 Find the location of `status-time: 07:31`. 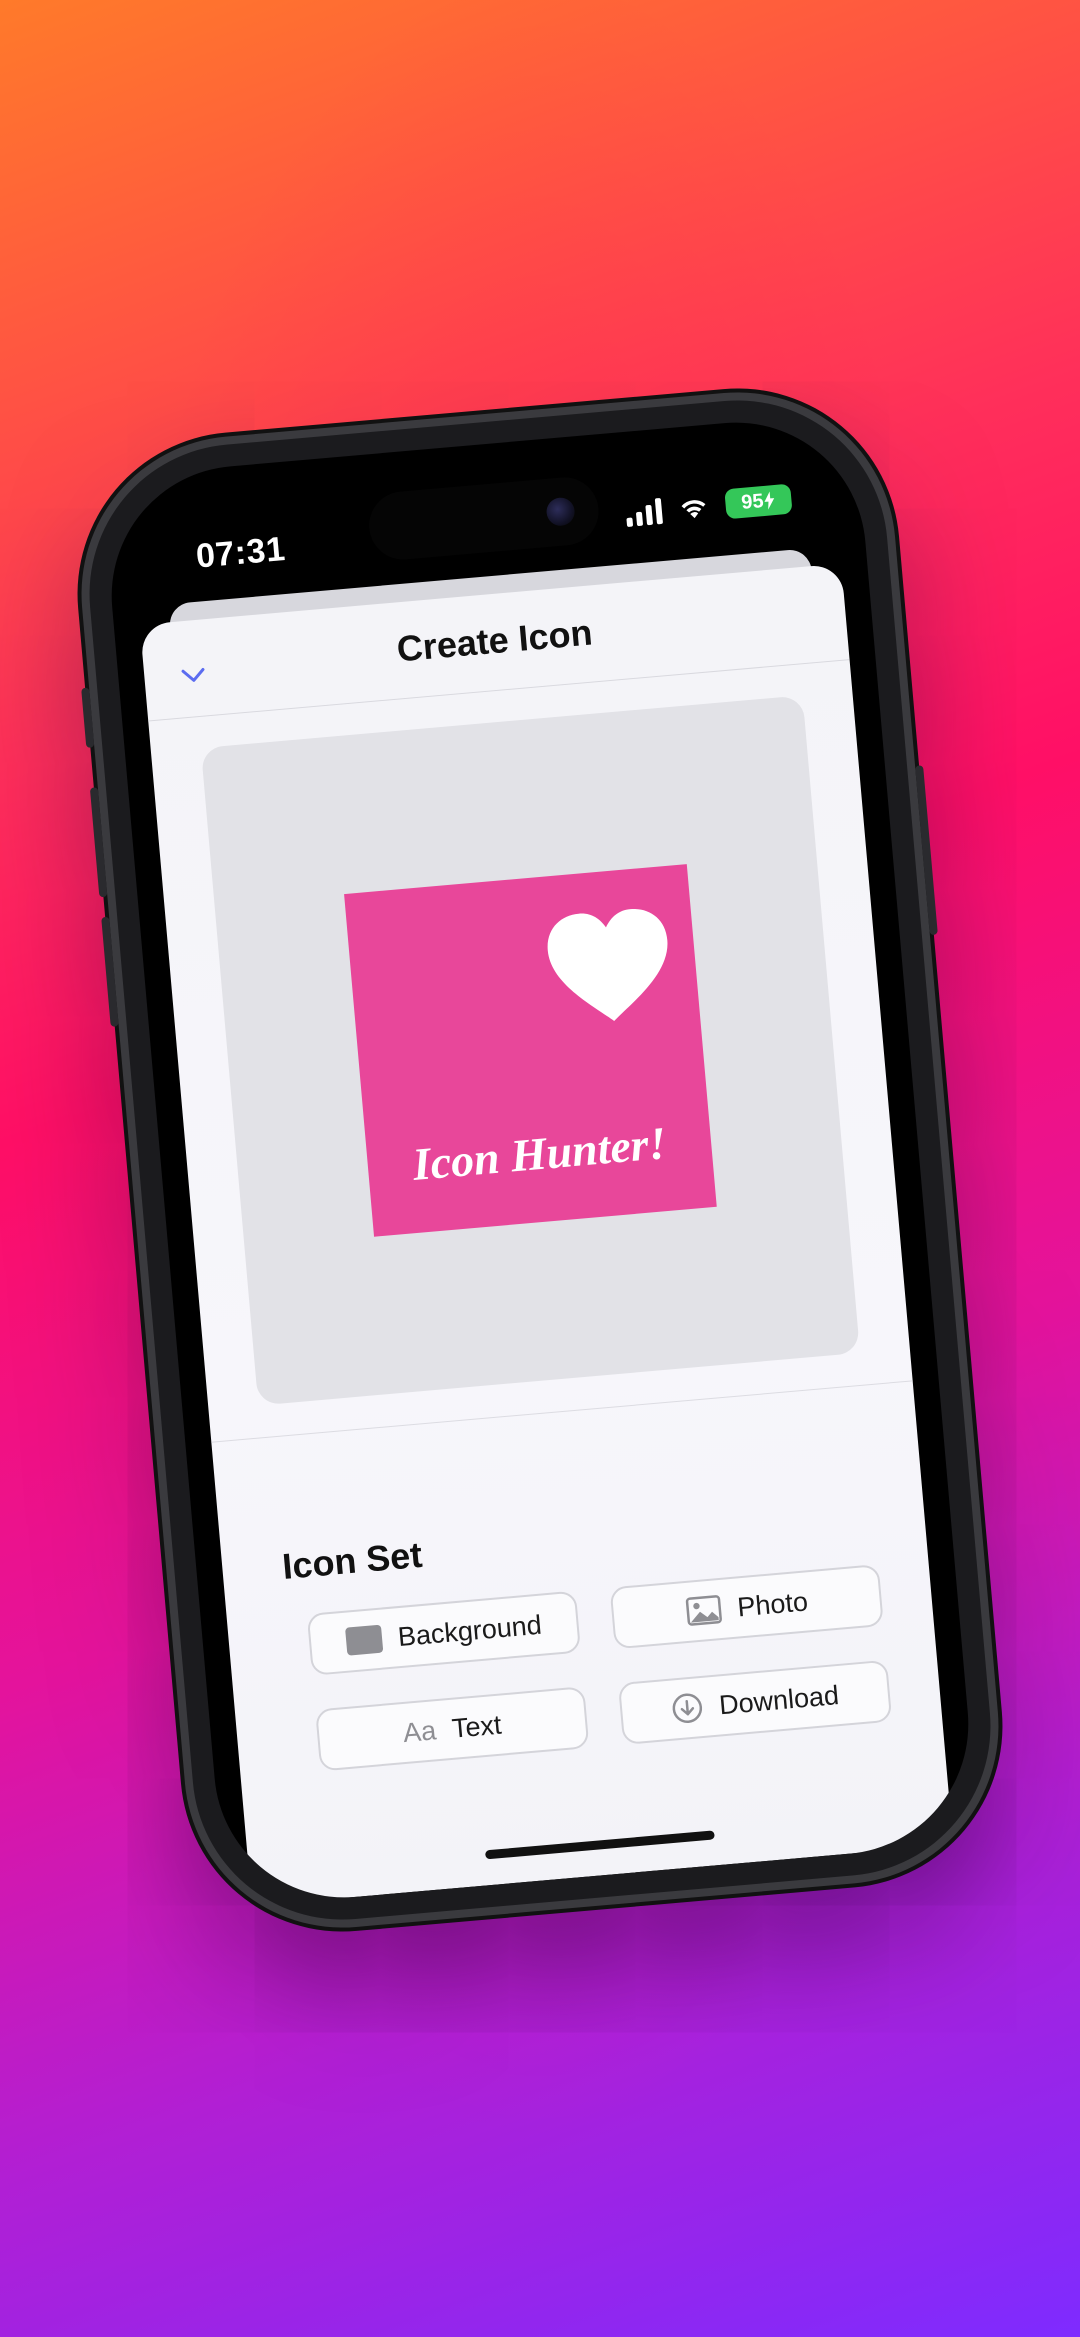

status-time: 07:31 is located at coordinates (240, 552).